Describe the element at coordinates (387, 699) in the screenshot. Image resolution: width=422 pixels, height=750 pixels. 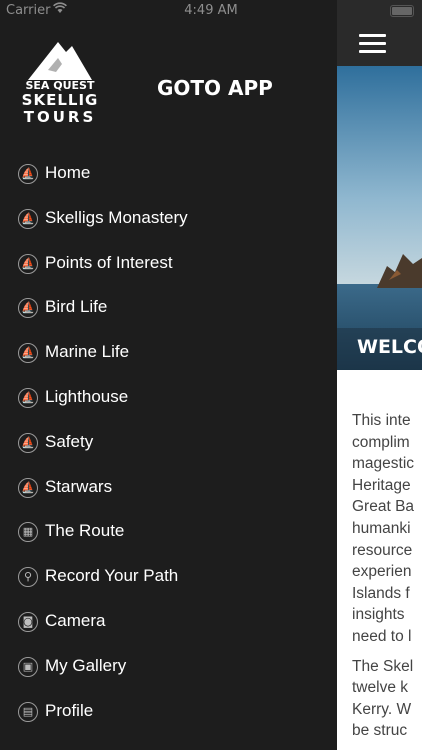
I see `intro-paragraph-2: The Skel twelve k Kerry. W be struc` at that location.